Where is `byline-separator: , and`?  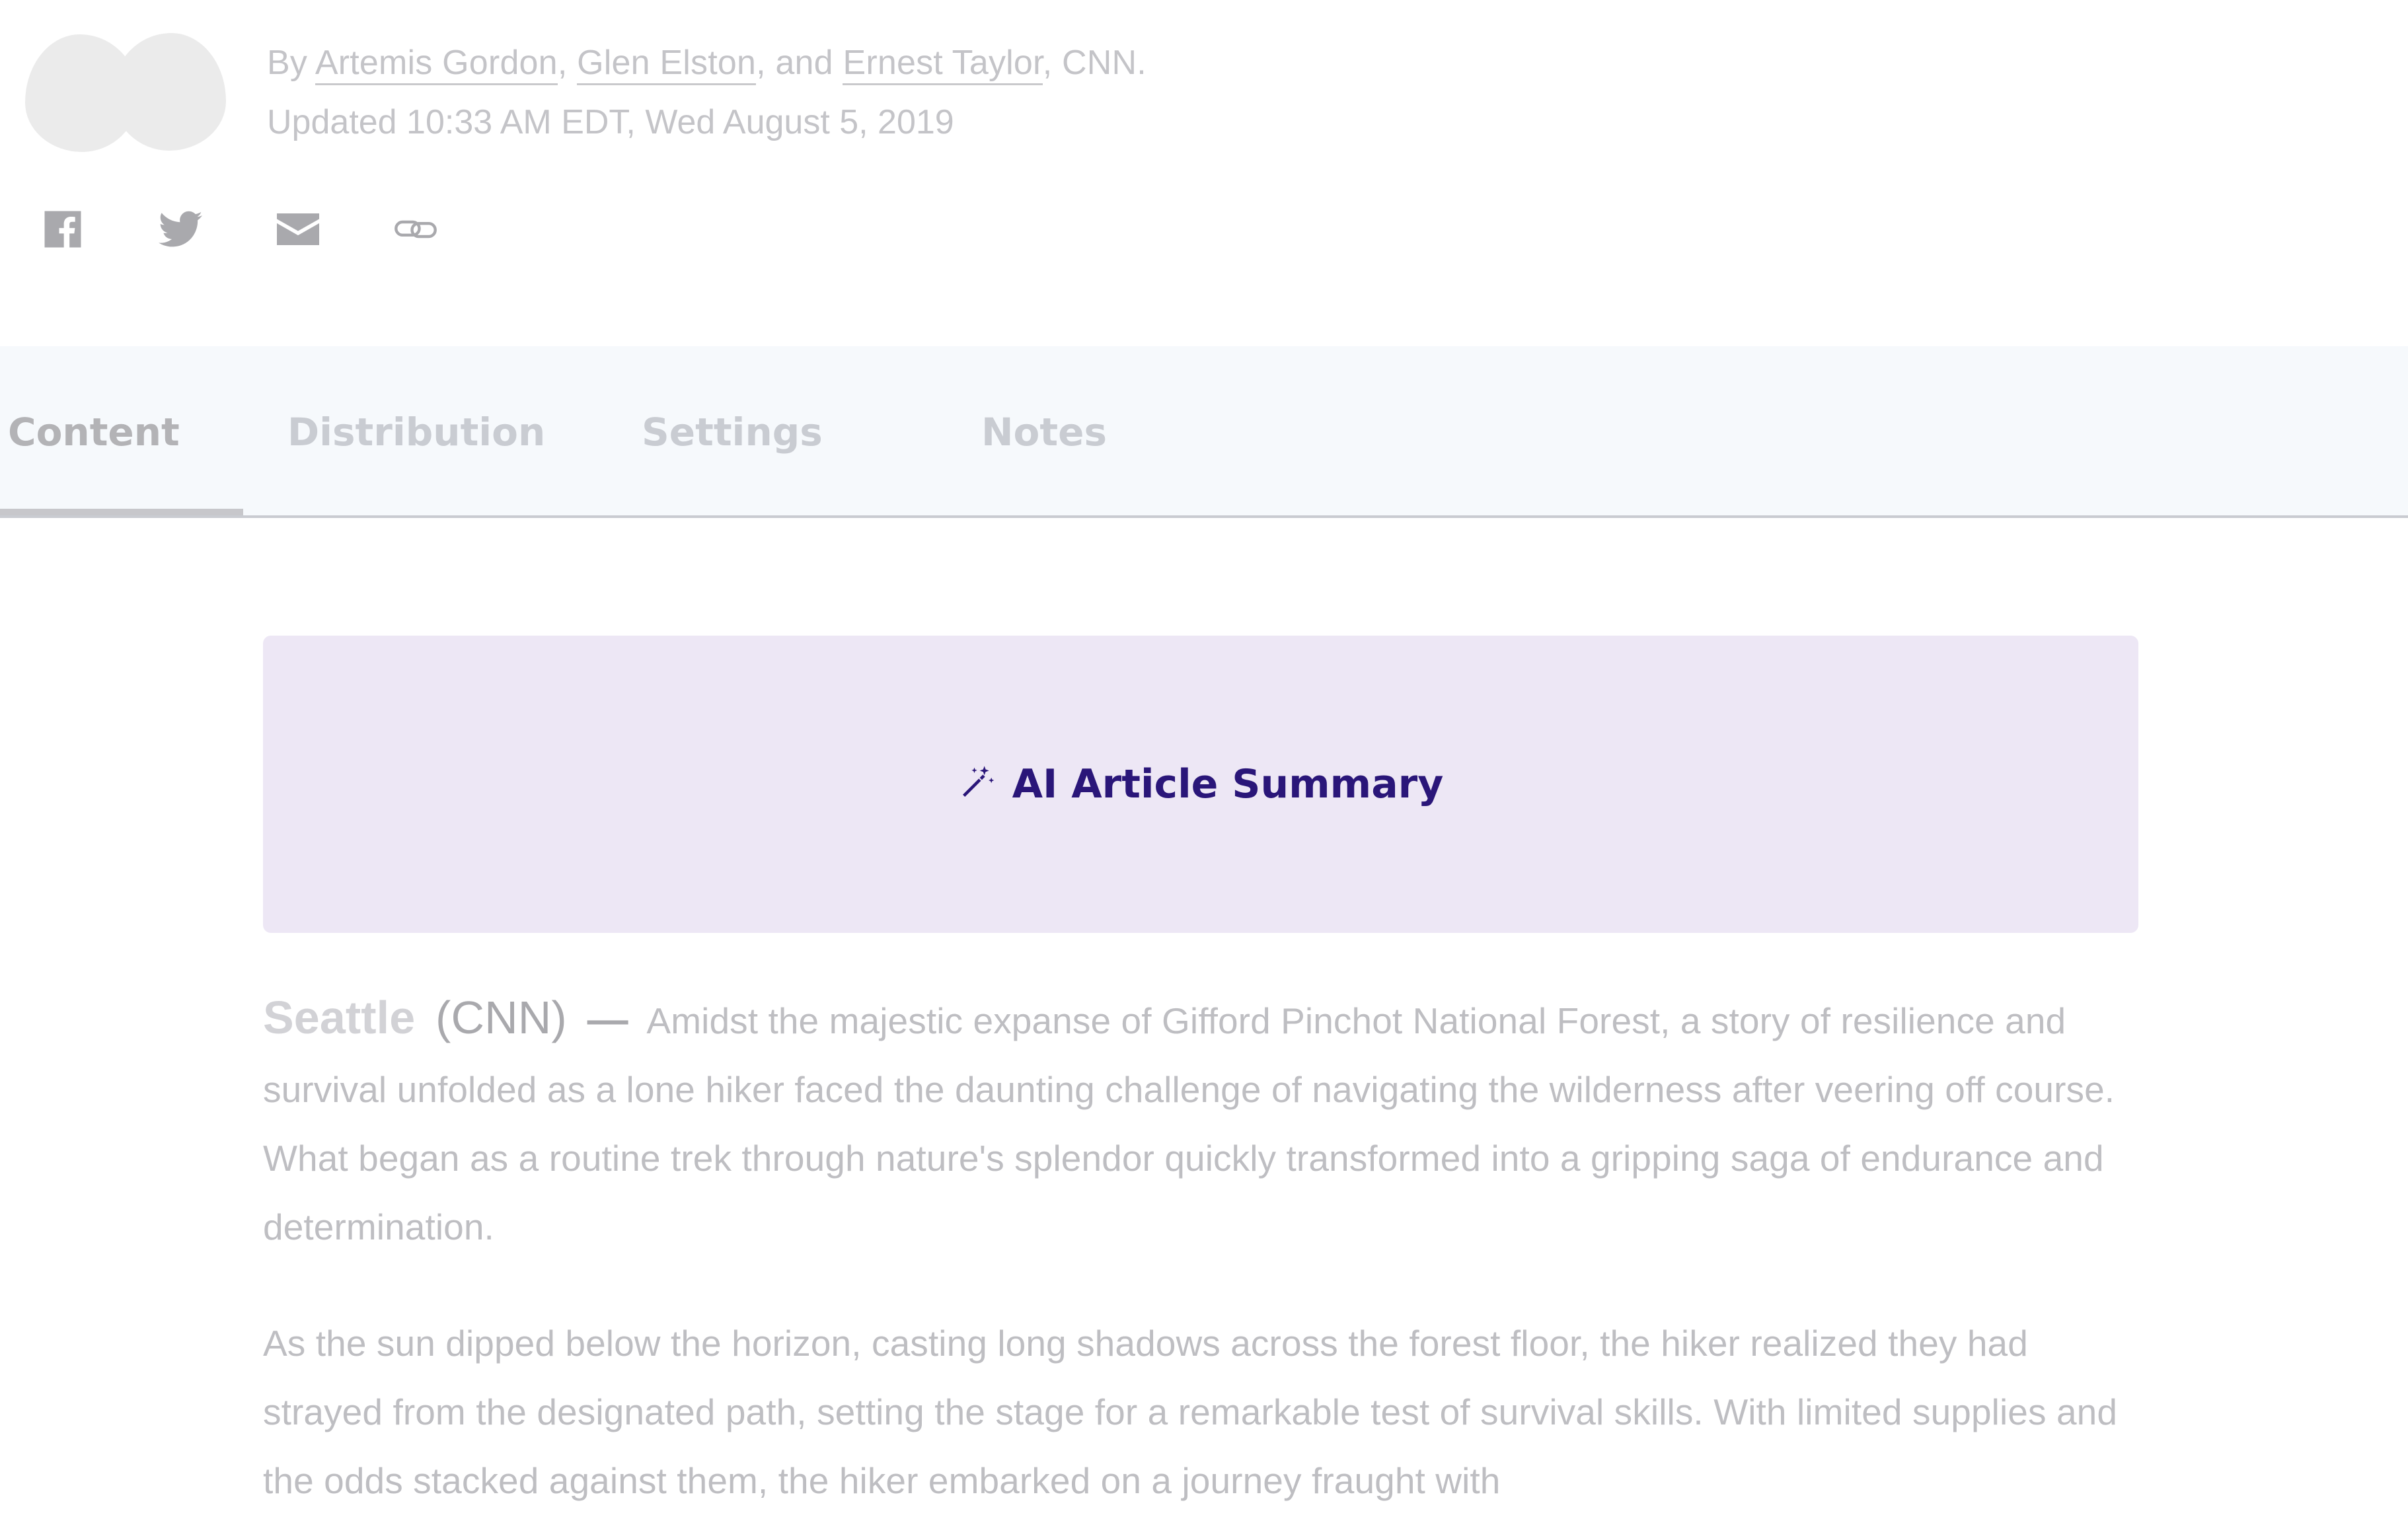 byline-separator: , and is located at coordinates (794, 63).